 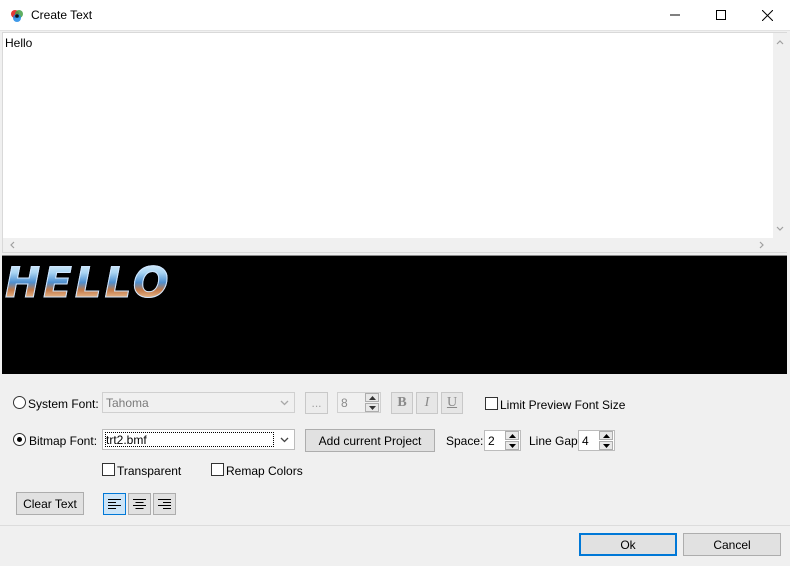 I want to click on align-center-button, so click(x=139, y=504).